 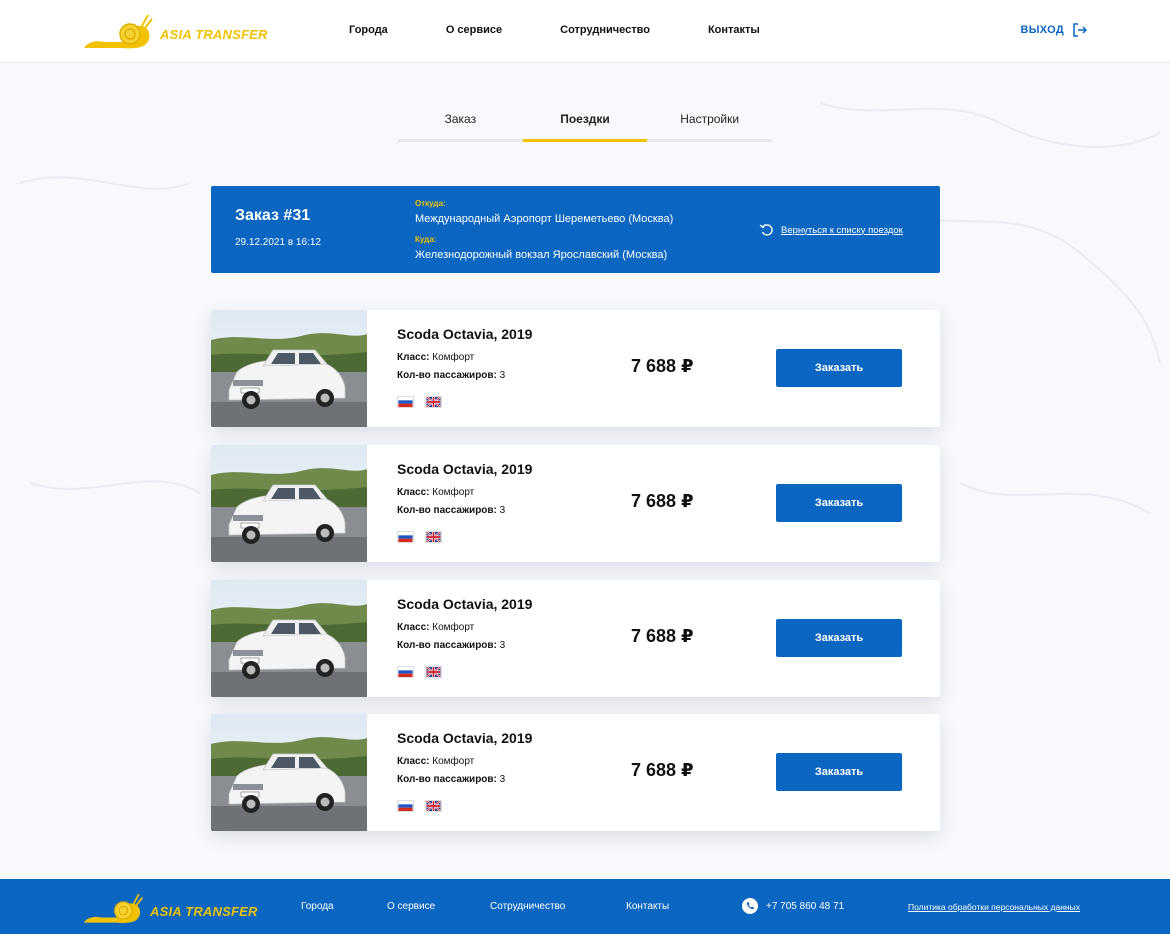 I want to click on footer-logo-text: ASIA TRANSFER, so click(x=204, y=911).